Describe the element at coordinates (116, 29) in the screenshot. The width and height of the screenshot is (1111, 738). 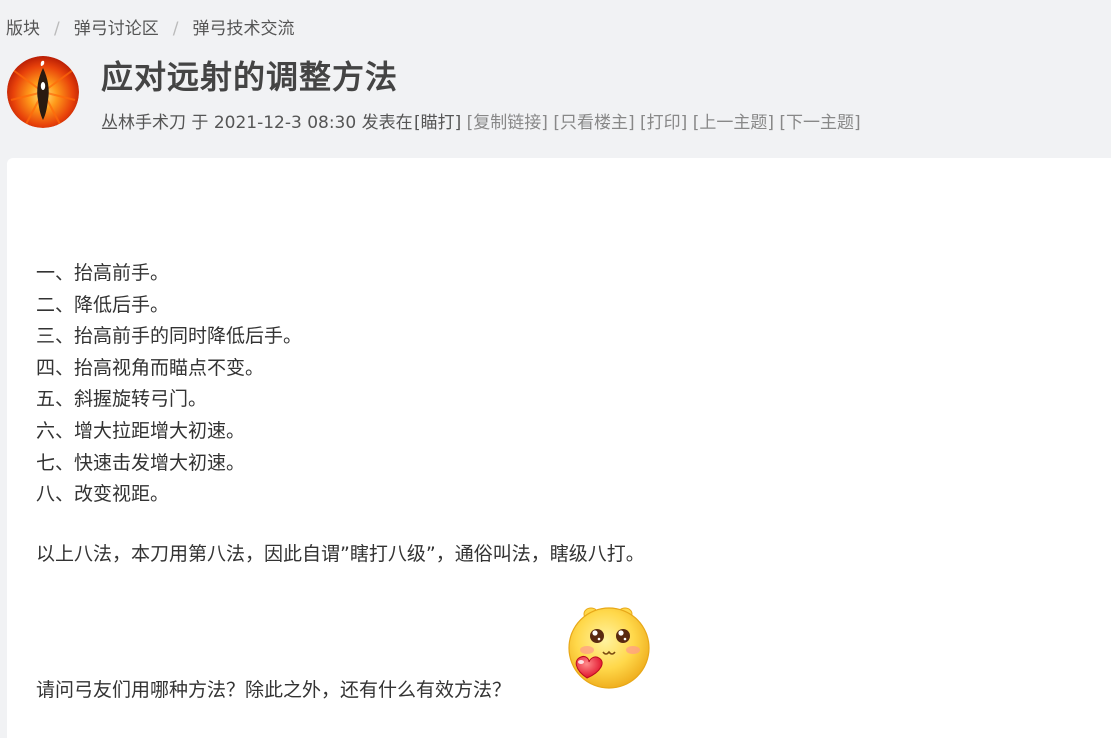
I see `breadcrumb-item-slingshot-forum: 弹弓讨论区` at that location.